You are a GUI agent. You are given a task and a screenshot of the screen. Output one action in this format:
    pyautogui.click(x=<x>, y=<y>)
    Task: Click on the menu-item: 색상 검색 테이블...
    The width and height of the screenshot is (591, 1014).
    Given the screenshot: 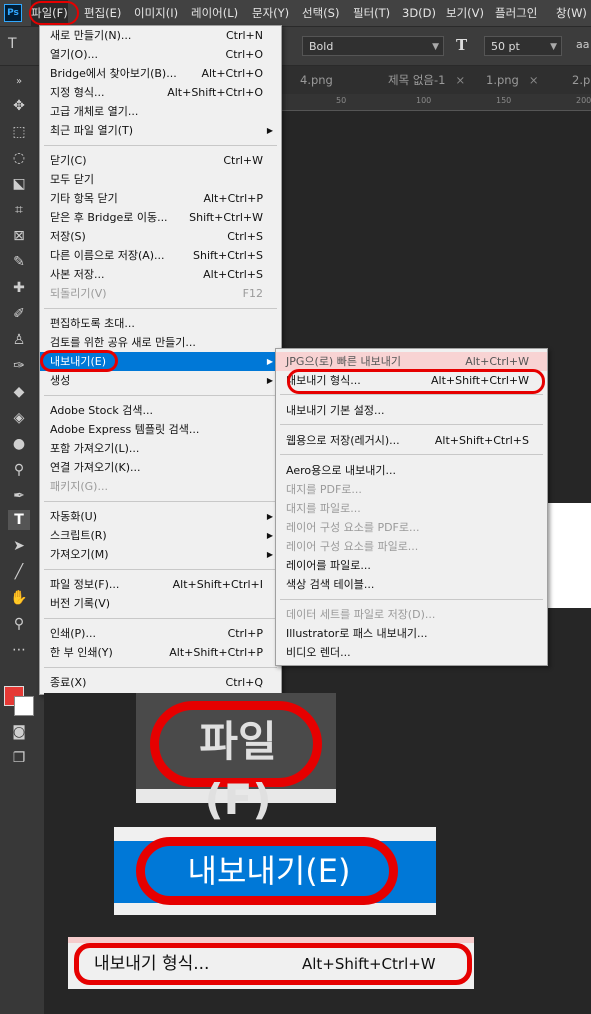 What is the action you would take?
    pyautogui.click(x=411, y=584)
    